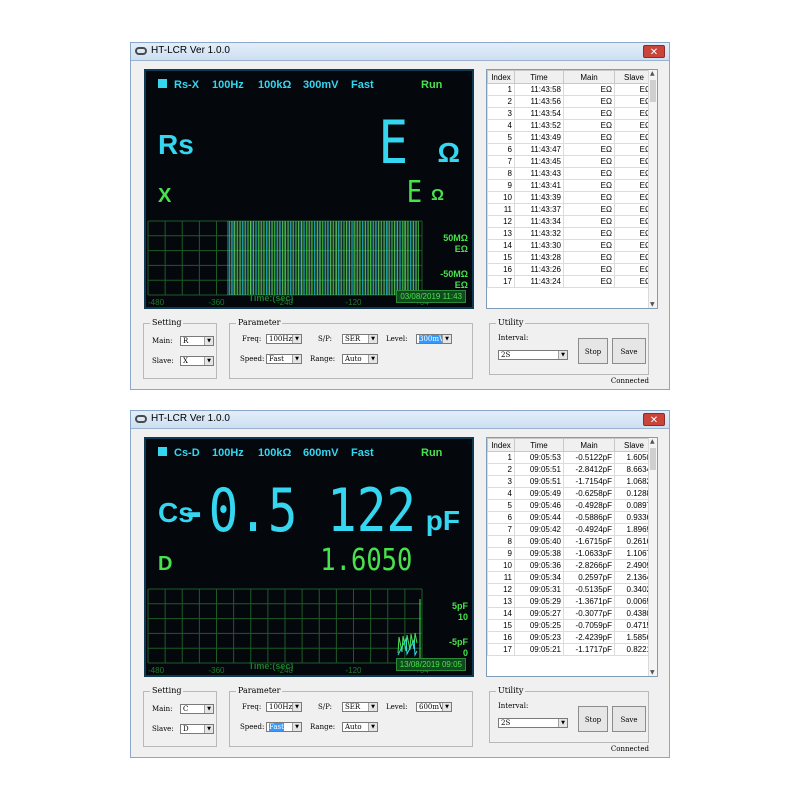 The image size is (800, 800). Describe the element at coordinates (501, 577) in the screenshot. I see `cell-index: 11` at that location.